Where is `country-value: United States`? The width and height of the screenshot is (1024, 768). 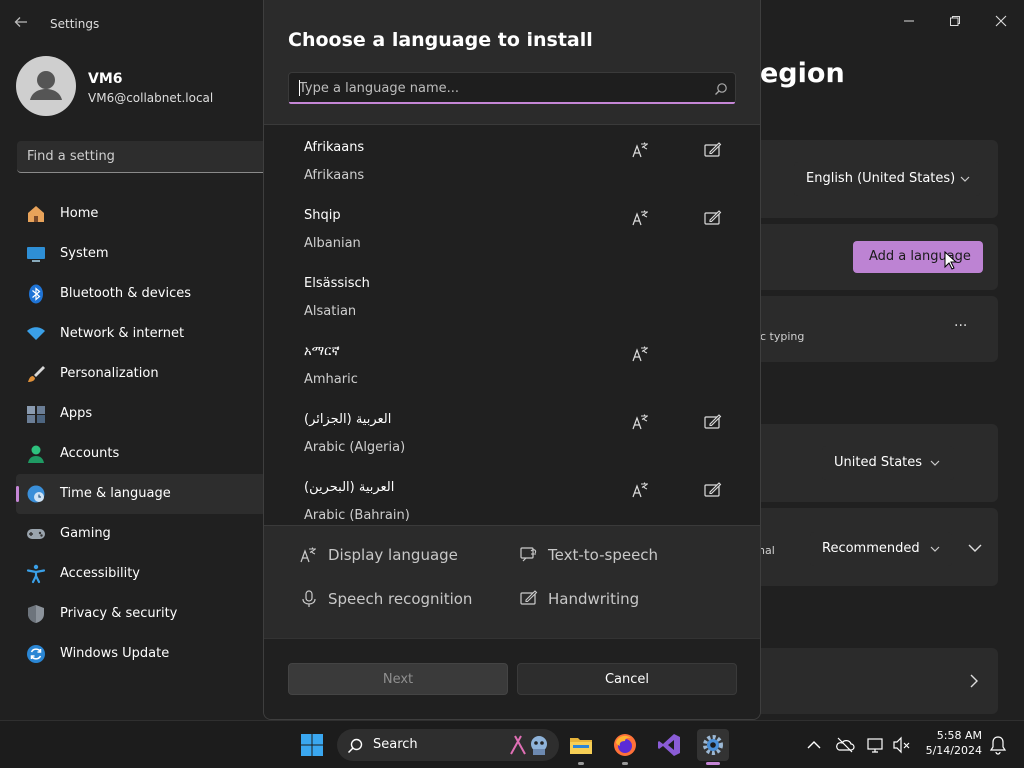
country-value: United States is located at coordinates (878, 462).